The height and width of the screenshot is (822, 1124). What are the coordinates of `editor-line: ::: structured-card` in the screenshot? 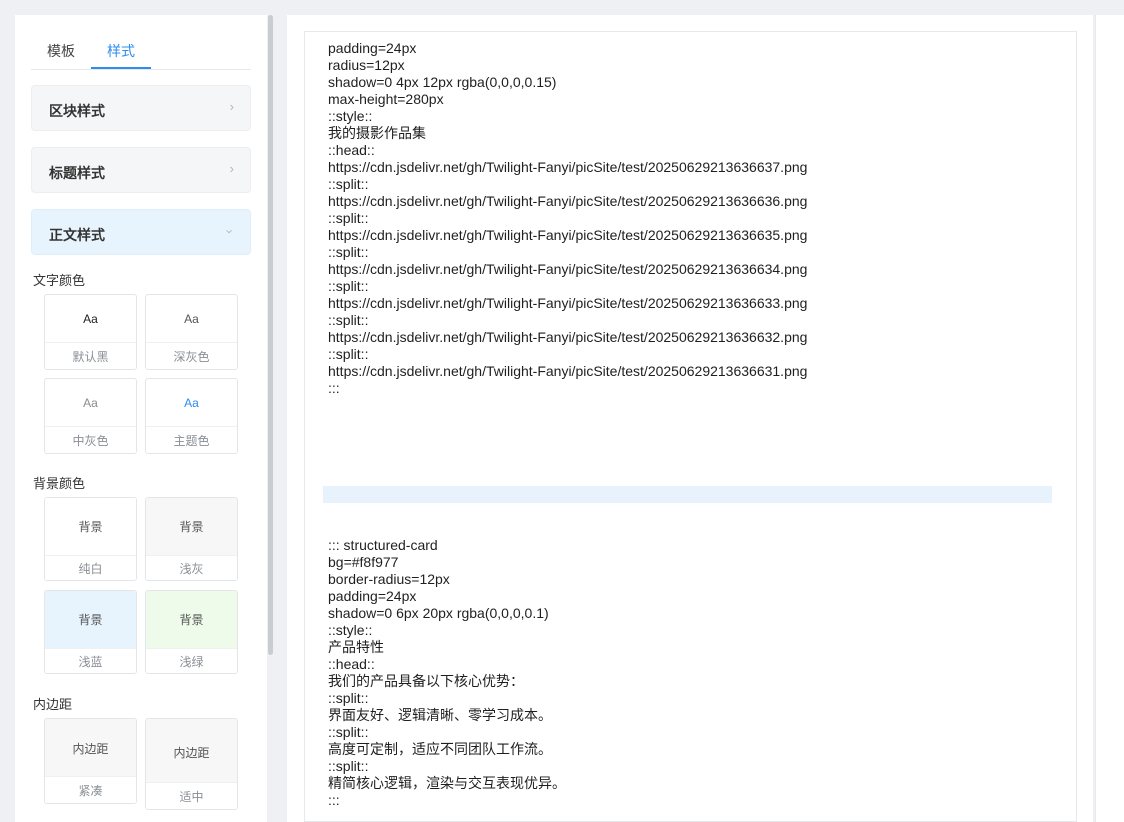 It's located at (383, 545).